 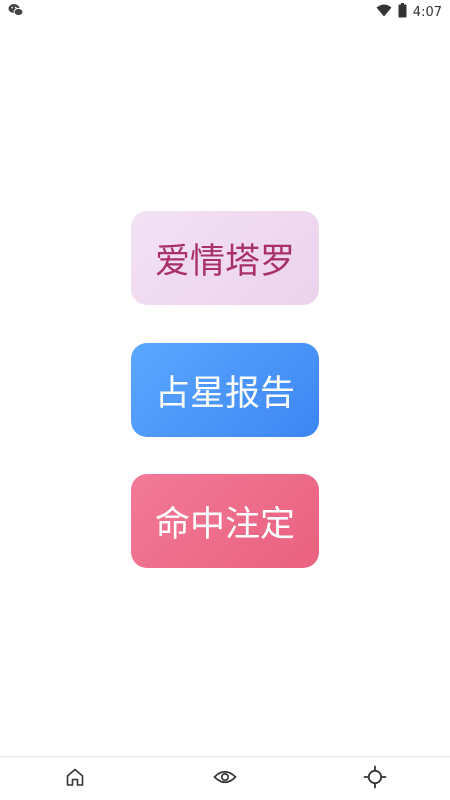 What do you see at coordinates (409, 12) in the screenshot?
I see `status-right: 4:07` at bounding box center [409, 12].